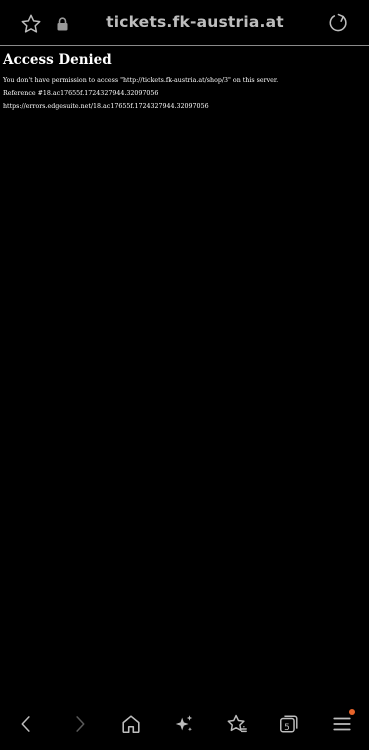  I want to click on ai-sparkle-icon, so click(184, 724).